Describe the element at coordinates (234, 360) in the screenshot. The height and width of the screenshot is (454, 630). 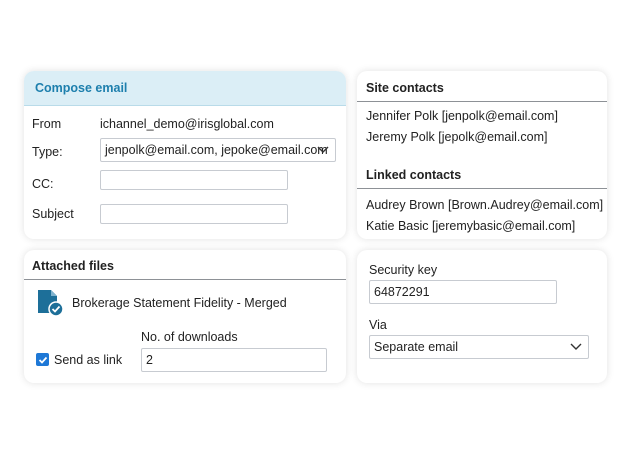
I see `downloads-input` at that location.